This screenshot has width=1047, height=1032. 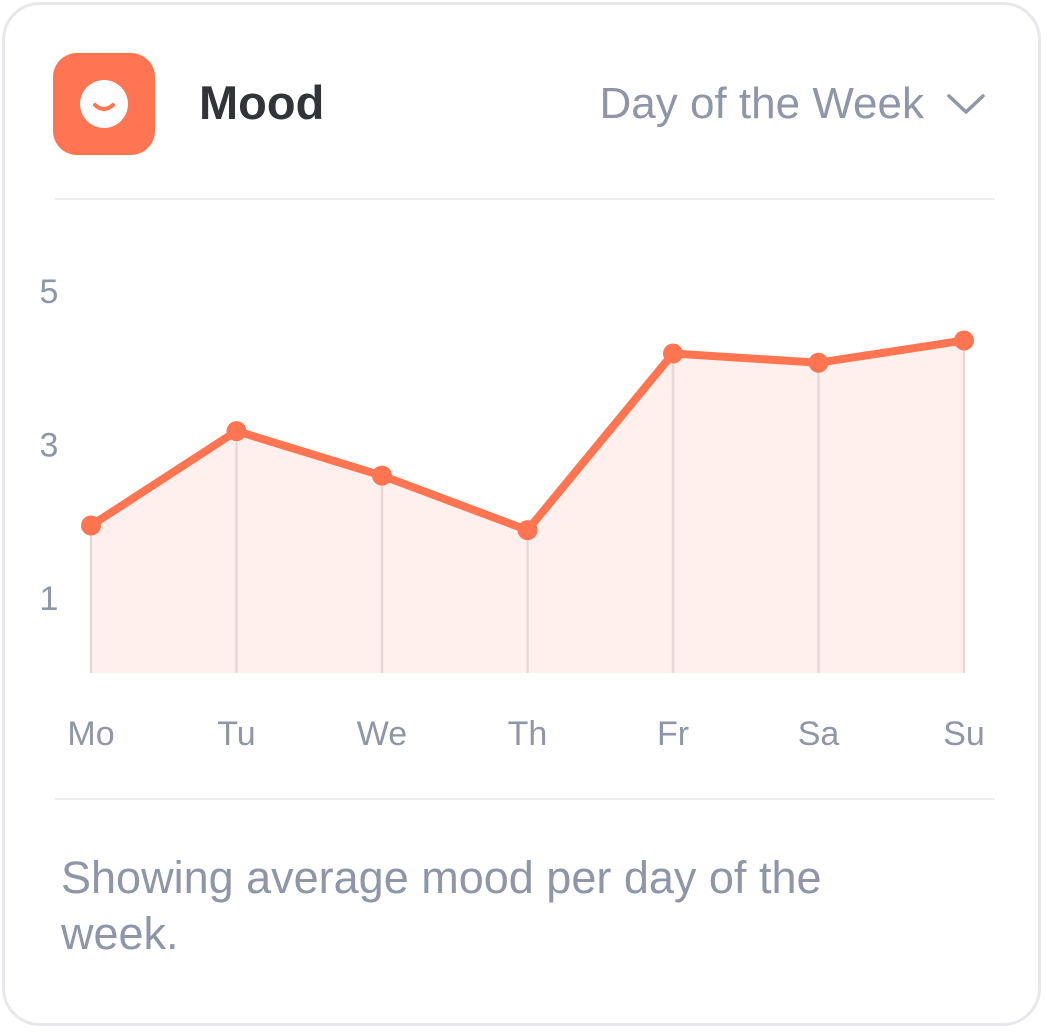 I want to click on data-point-mo, so click(x=91, y=525).